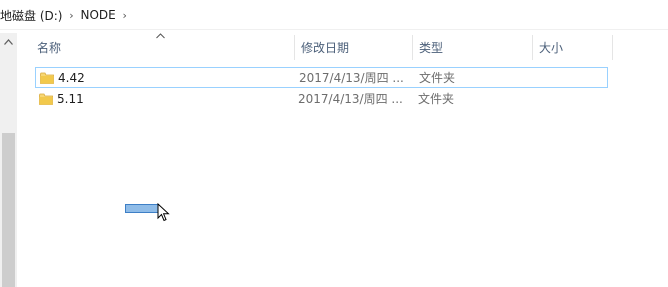 The height and width of the screenshot is (287, 668). I want to click on column-header-type-label: 类型, so click(431, 48).